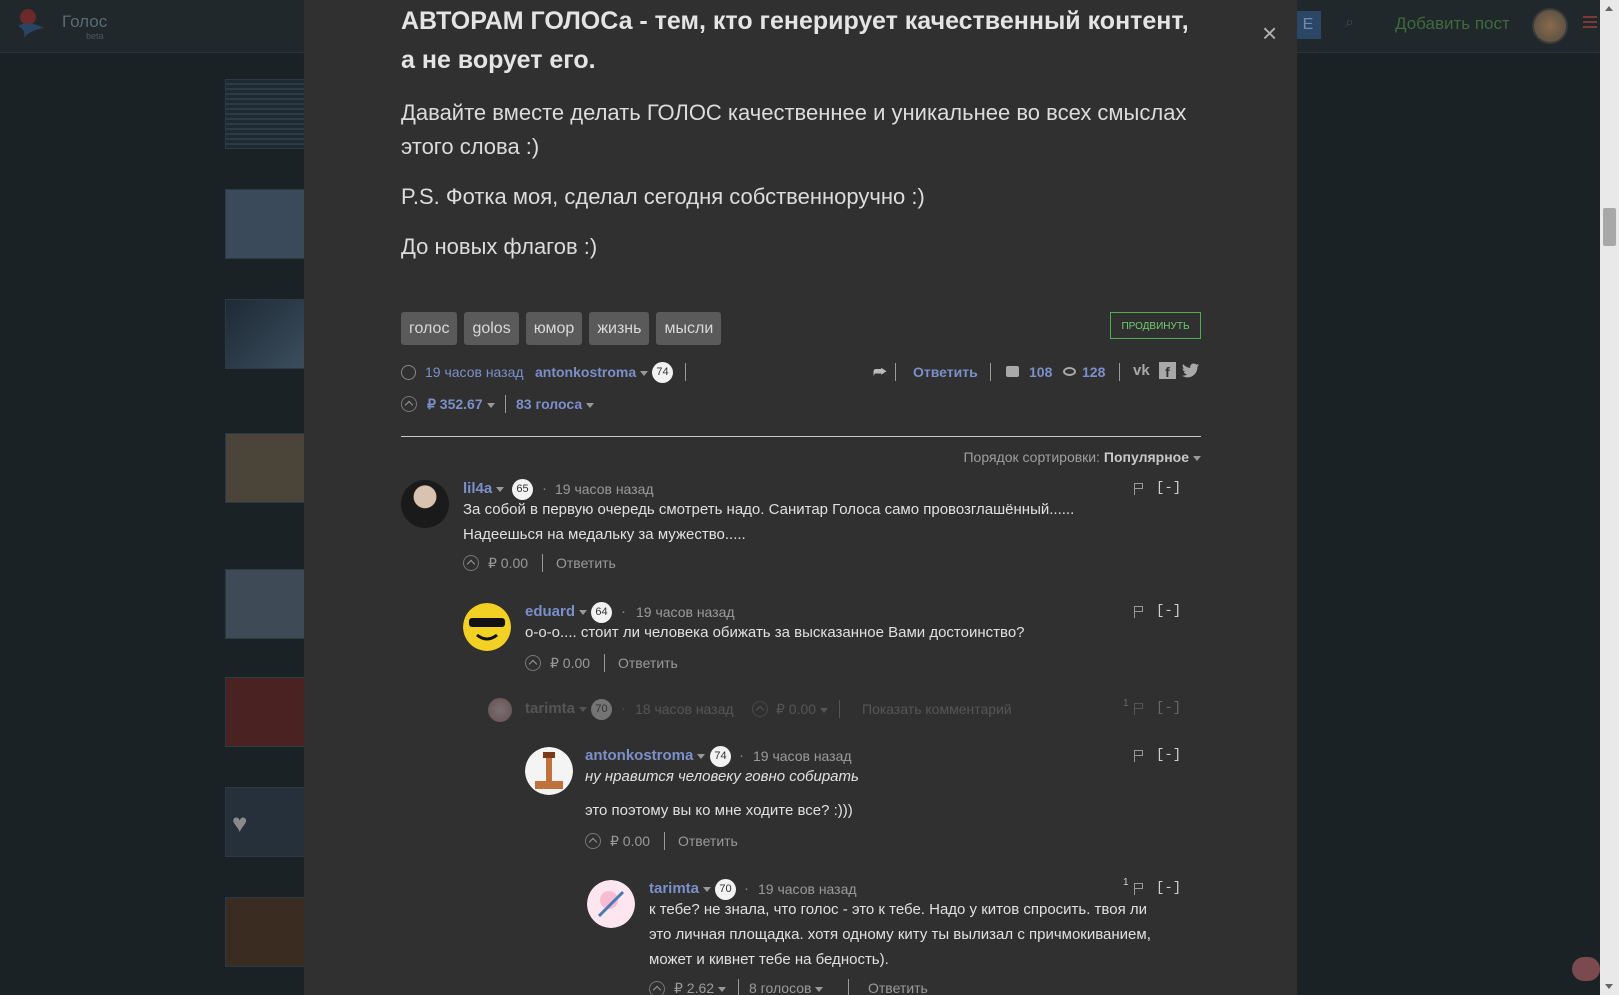  Describe the element at coordinates (937, 709) in the screenshot. I see `show-comment-link: Показать комментарий` at that location.